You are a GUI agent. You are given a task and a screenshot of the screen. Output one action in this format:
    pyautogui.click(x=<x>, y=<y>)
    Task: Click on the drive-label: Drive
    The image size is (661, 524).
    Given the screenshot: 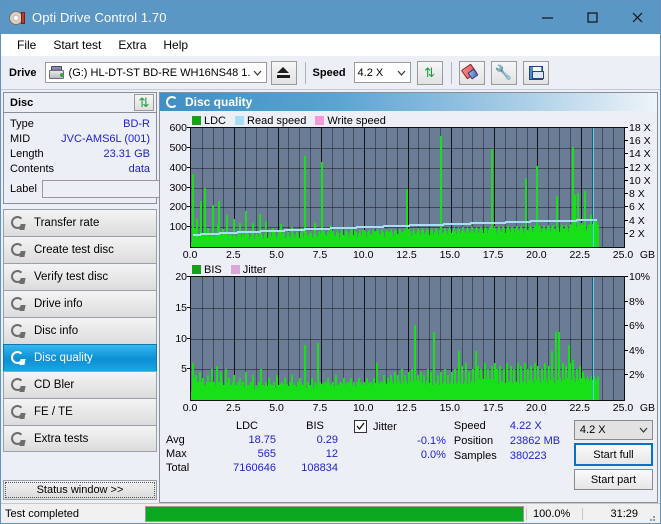 What is the action you would take?
    pyautogui.click(x=23, y=72)
    